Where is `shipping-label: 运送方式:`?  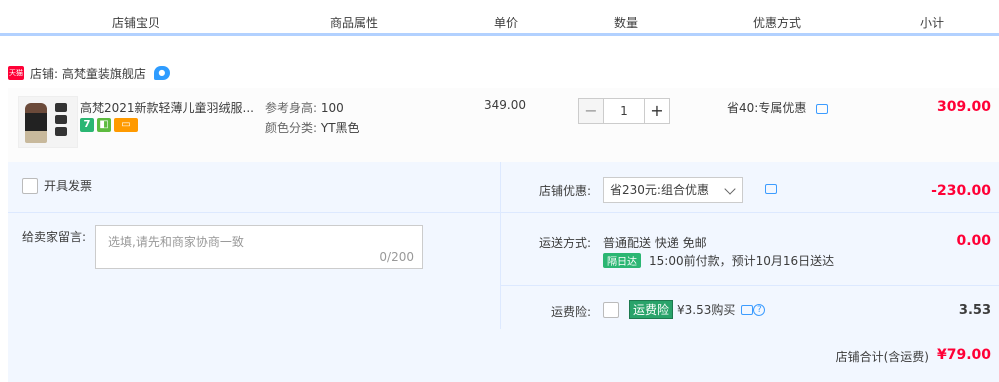 shipping-label: 运送方式: is located at coordinates (564, 243).